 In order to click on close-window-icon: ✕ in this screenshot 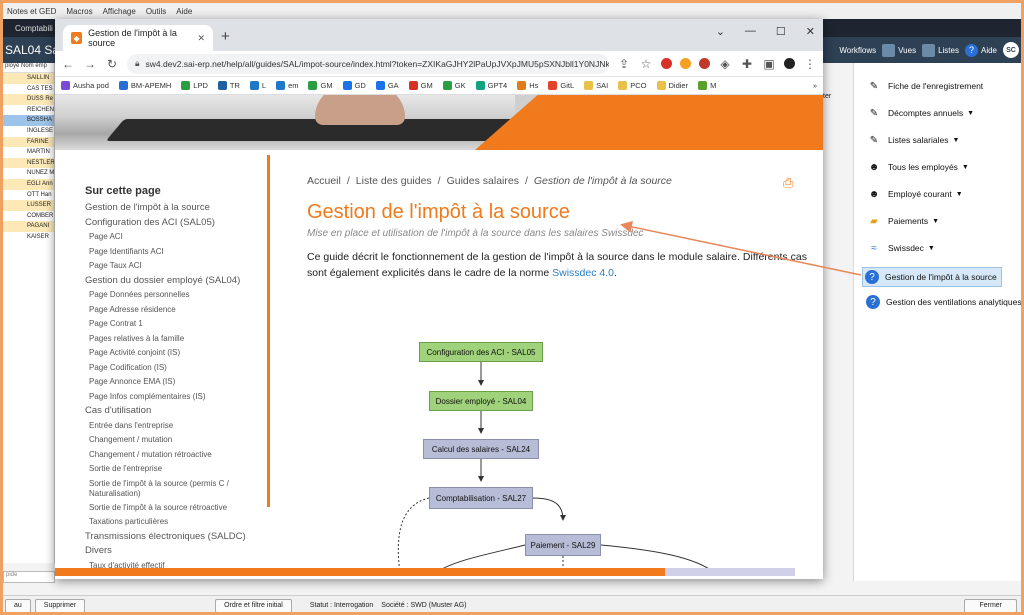, I will do `click(810, 31)`.